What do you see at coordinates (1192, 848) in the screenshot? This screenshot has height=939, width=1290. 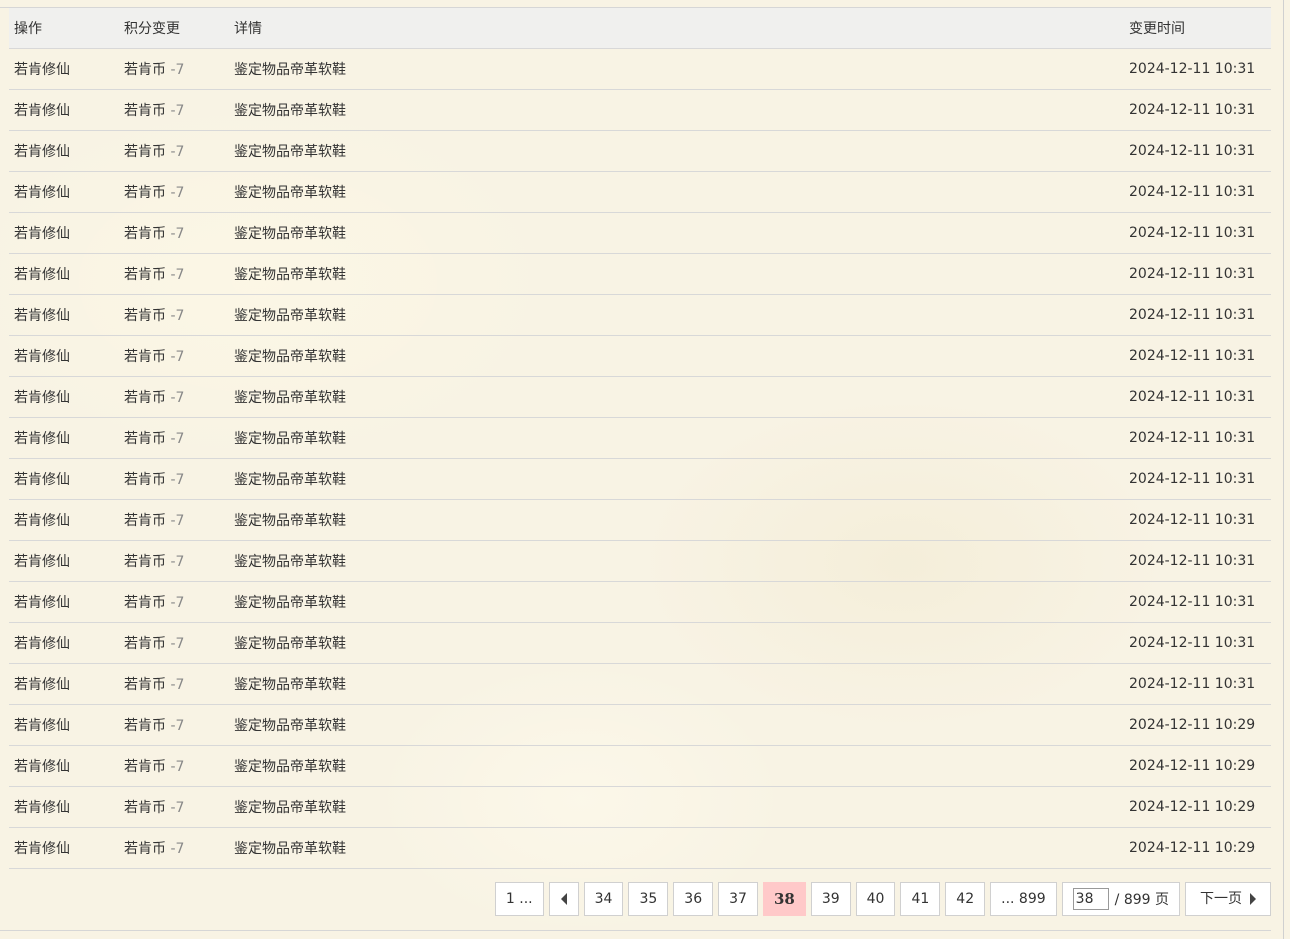 I see `cell-time: 2024-12-11 10:29` at bounding box center [1192, 848].